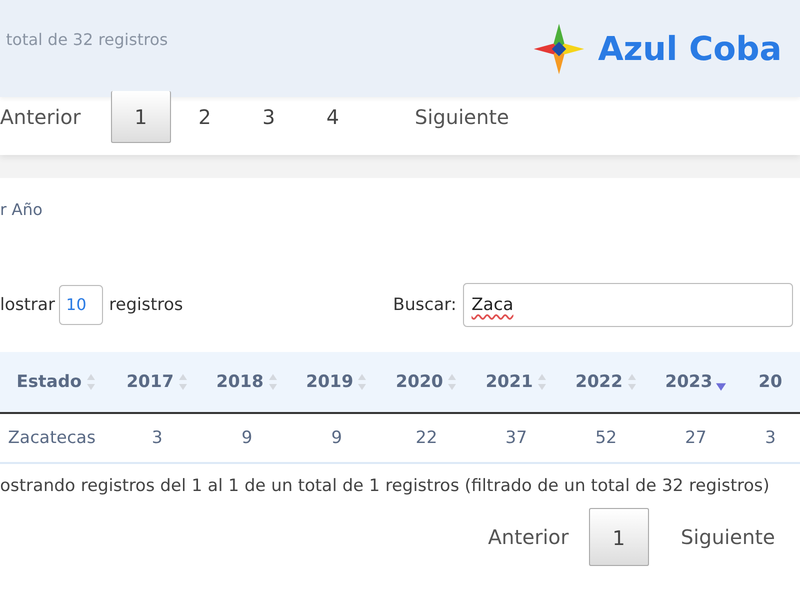 The height and width of the screenshot is (600, 800). Describe the element at coordinates (157, 382) in the screenshot. I see `column-header: 2017` at that location.